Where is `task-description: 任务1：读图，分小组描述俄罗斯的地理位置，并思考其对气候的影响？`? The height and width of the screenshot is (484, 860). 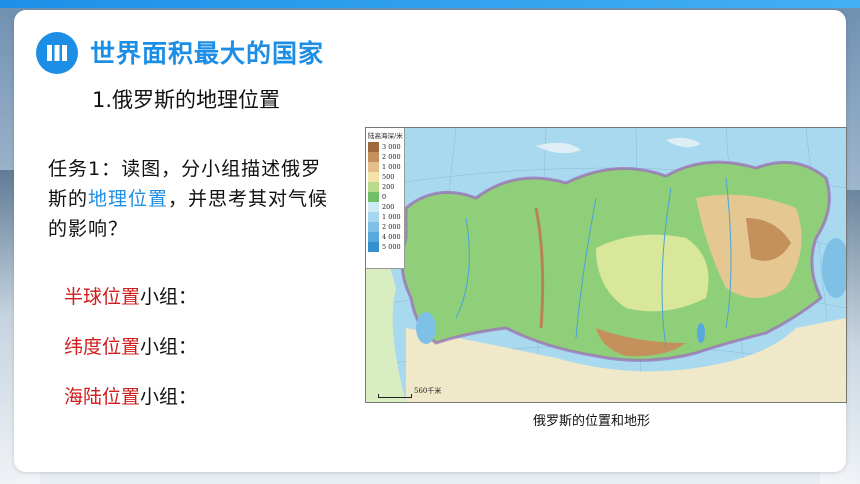 task-description: 任务1：读图，分小组描述俄罗斯的地理位置，并思考其对气候的影响？ is located at coordinates (190, 199).